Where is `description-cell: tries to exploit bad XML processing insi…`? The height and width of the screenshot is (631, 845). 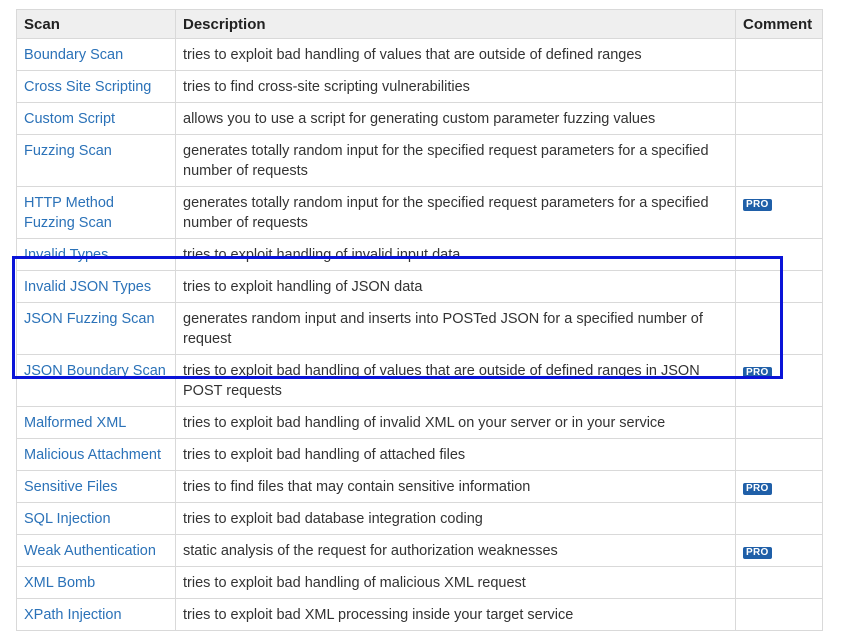
description-cell: tries to exploit bad XML processing insi… is located at coordinates (455, 614).